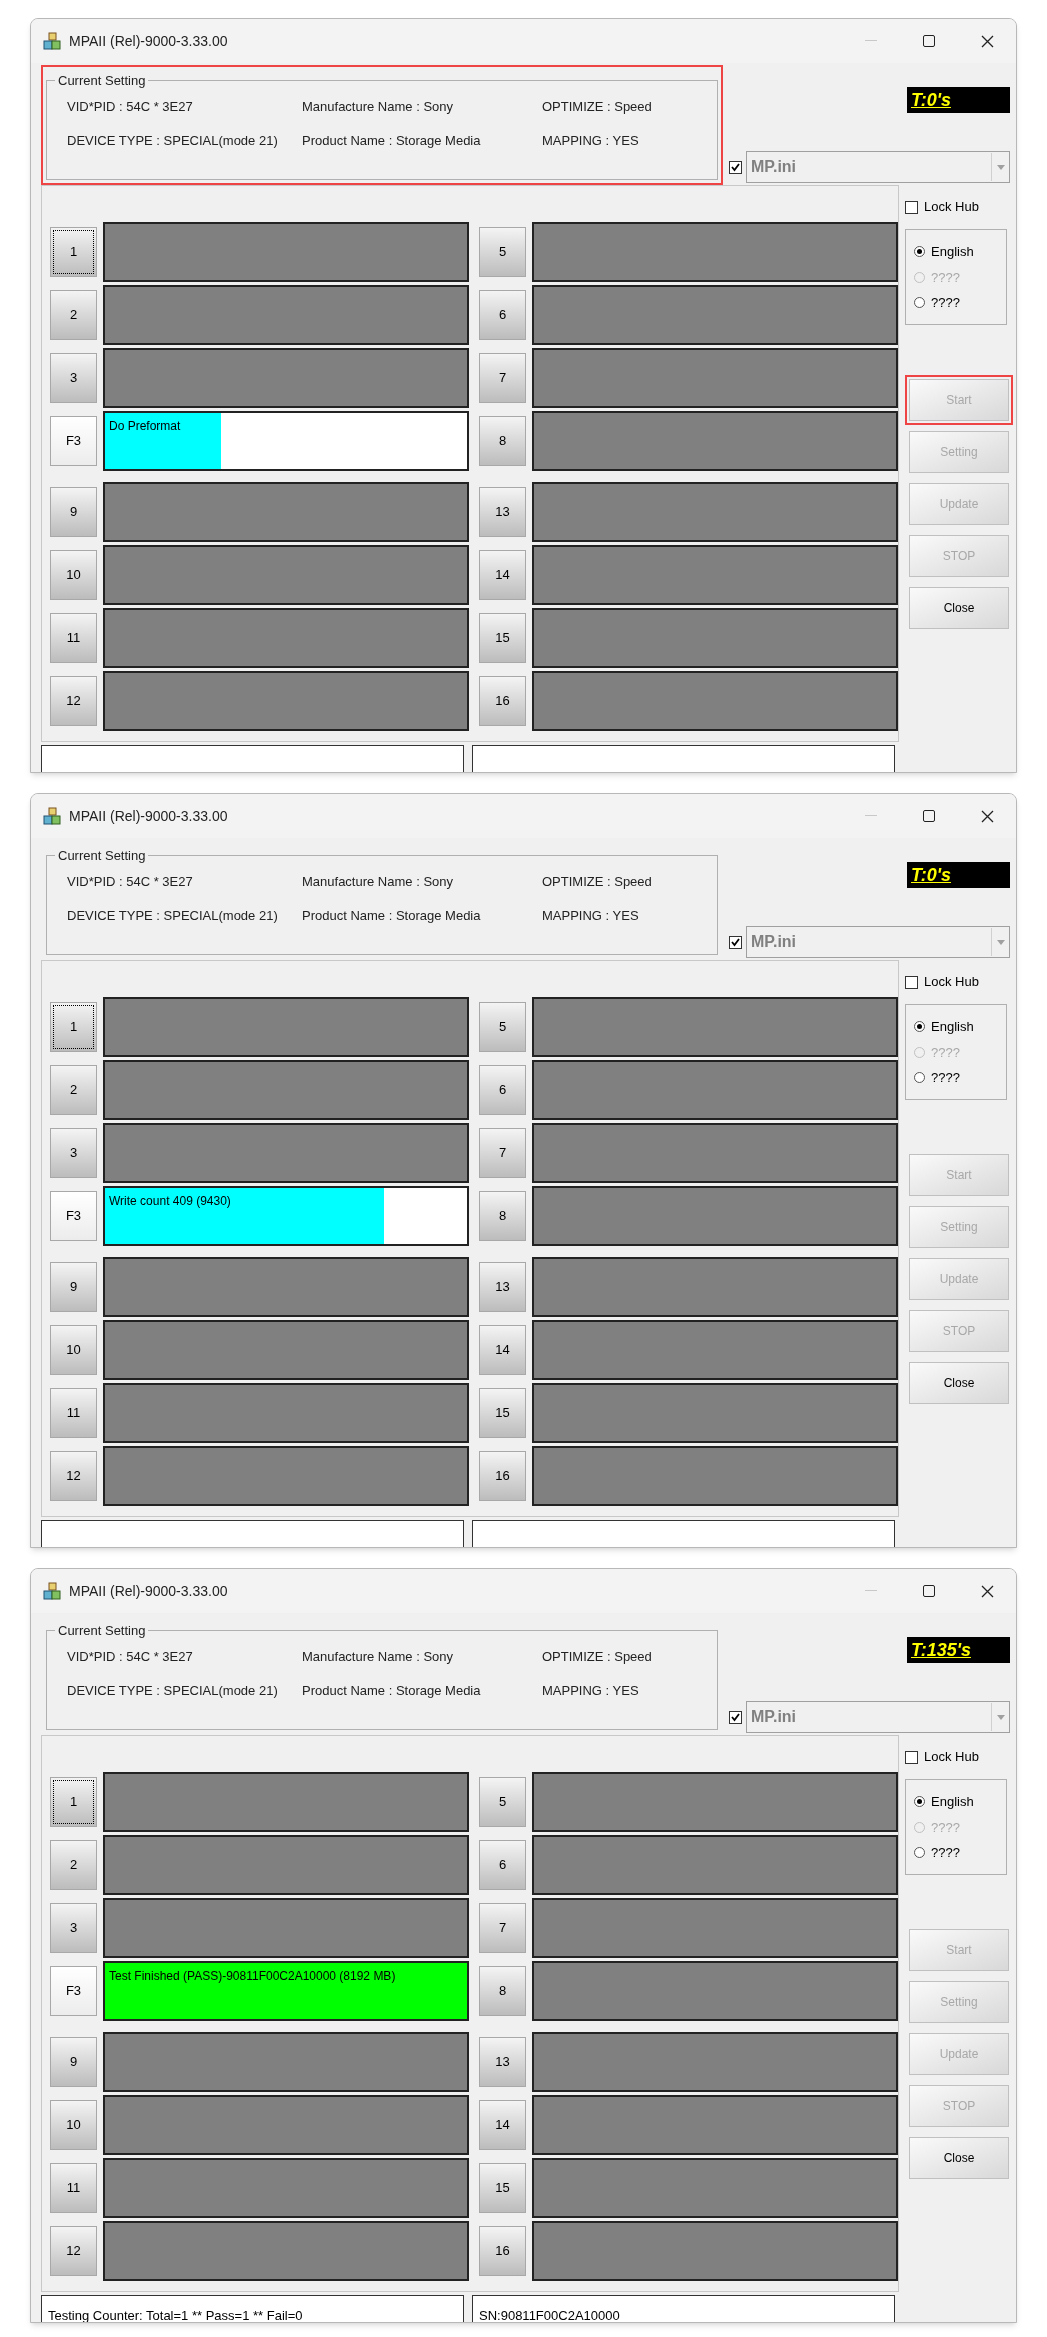 This screenshot has width=1047, height=2337. What do you see at coordinates (175, 2315) in the screenshot?
I see `status-text: Testing Counter: Total=1 ** Pass=1 ** Fail=0` at bounding box center [175, 2315].